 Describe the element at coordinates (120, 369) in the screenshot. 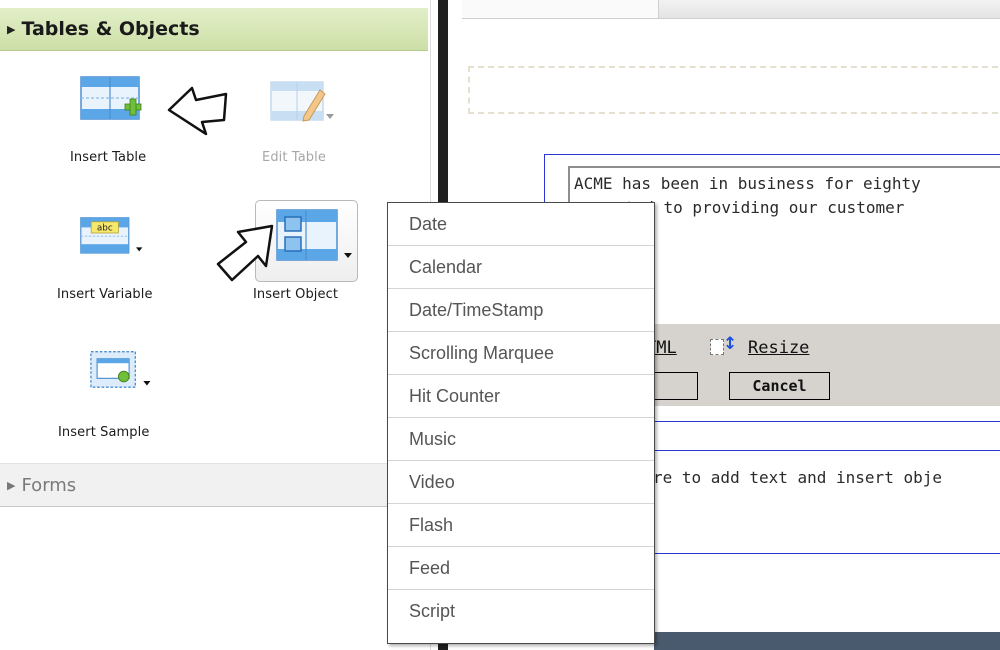

I see `insert-sample-icon` at that location.